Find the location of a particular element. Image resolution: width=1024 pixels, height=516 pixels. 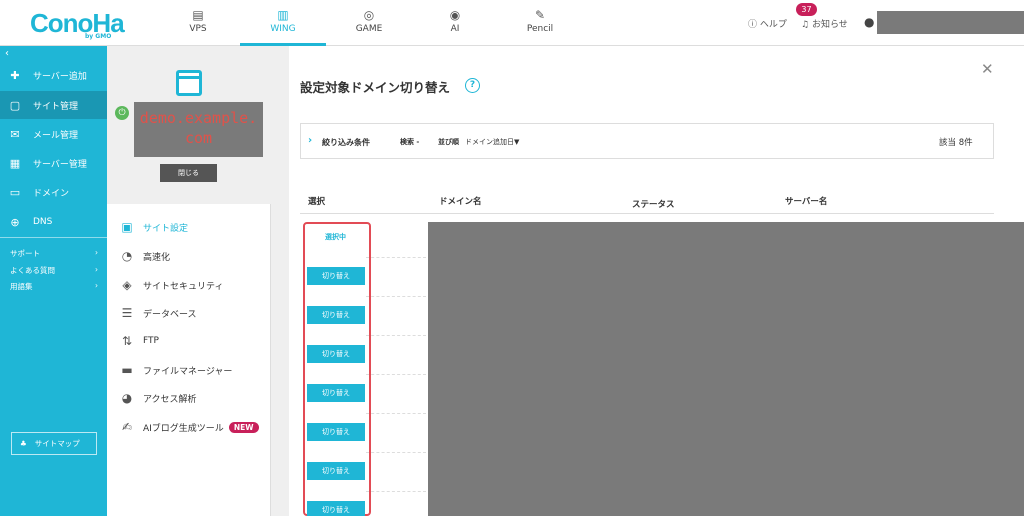

column-header-status: ステータス is located at coordinates (653, 205).